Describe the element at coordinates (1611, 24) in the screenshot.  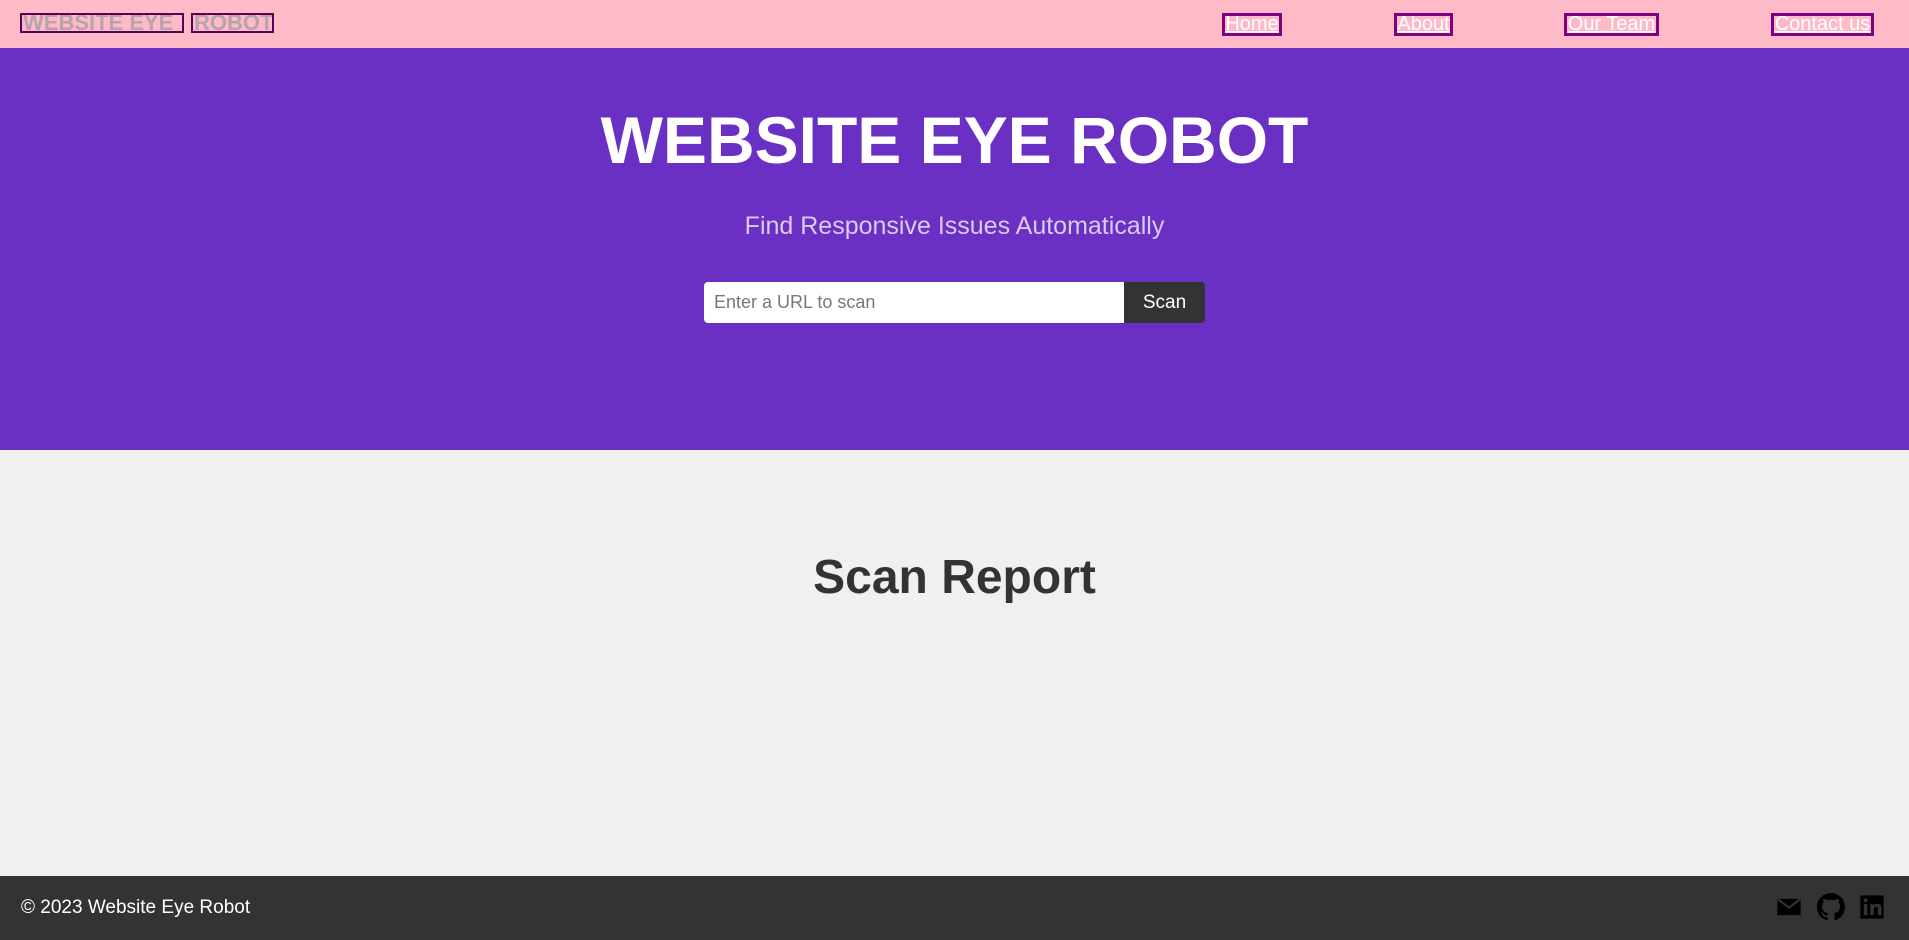
I see `nav-link-our-team: Our Team` at that location.